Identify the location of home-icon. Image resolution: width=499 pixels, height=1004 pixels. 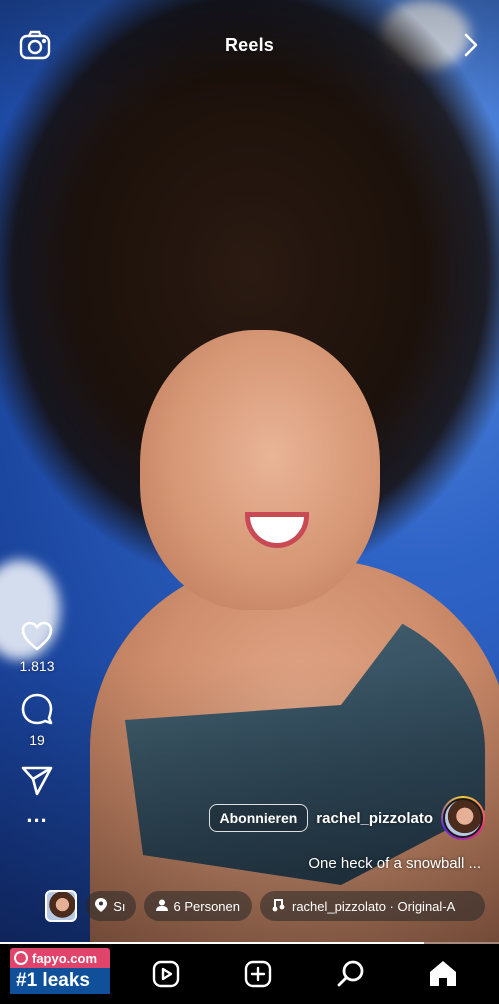
(443, 974).